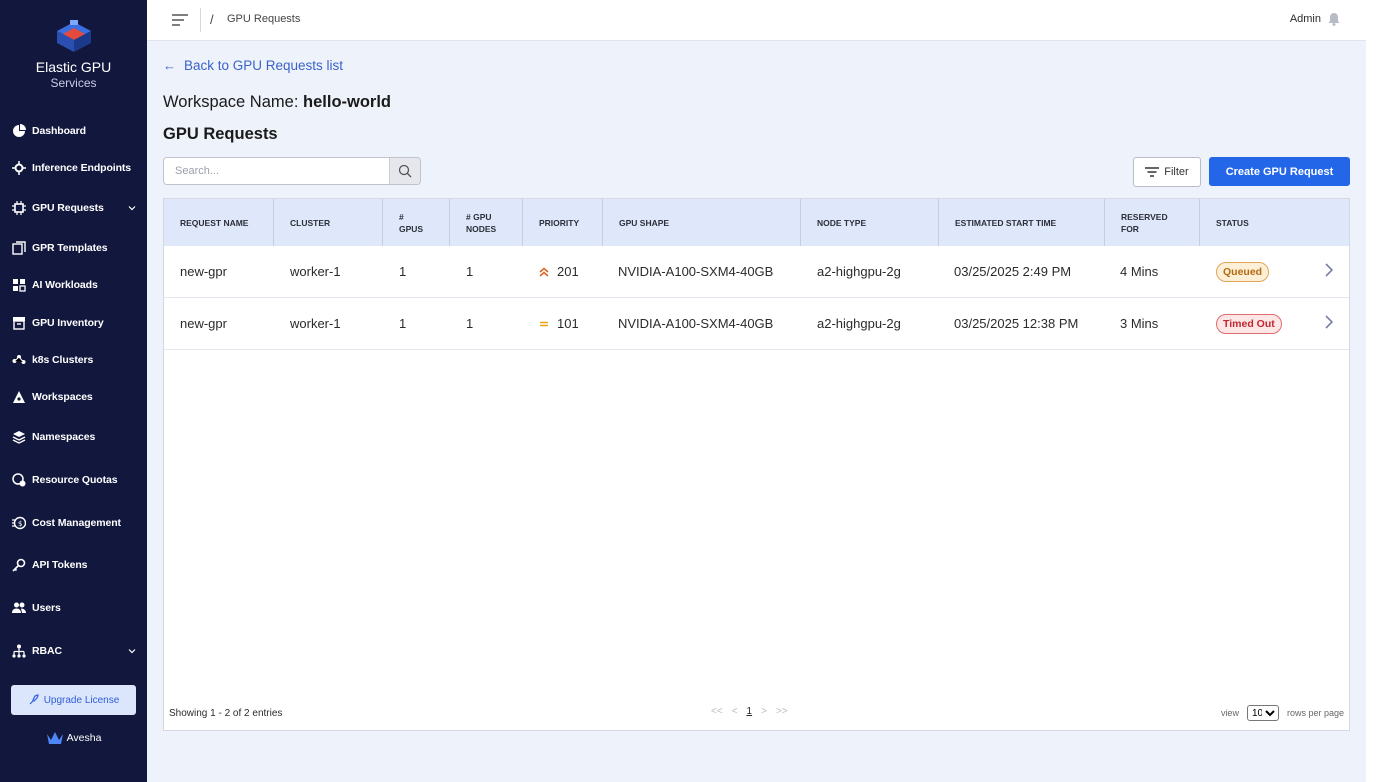 Image resolution: width=1398 pixels, height=782 pixels. Describe the element at coordinates (1279, 171) in the screenshot. I see `create-gpu-request-button: Create GPU Request` at that location.